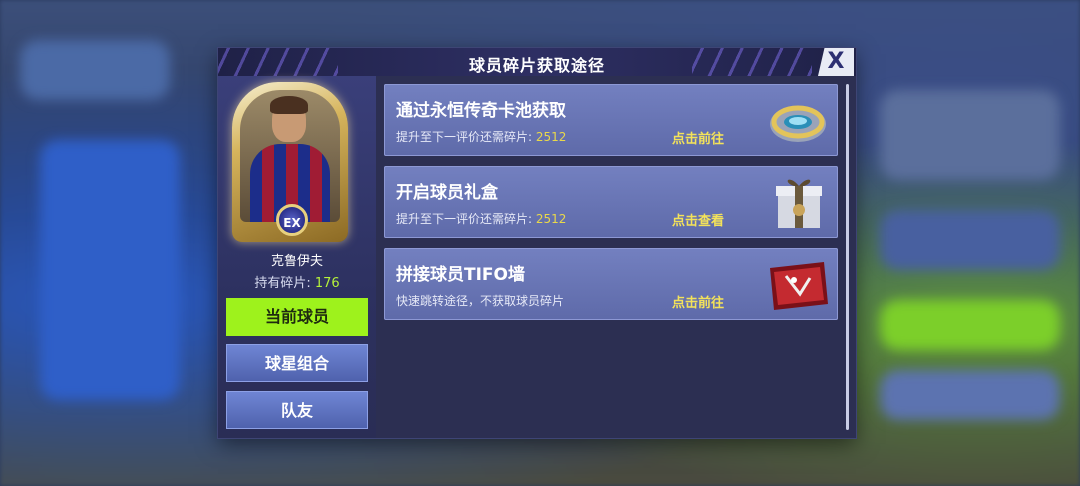  What do you see at coordinates (447, 193) in the screenshot?
I see `source-title: 开启球员礼盒` at bounding box center [447, 193].